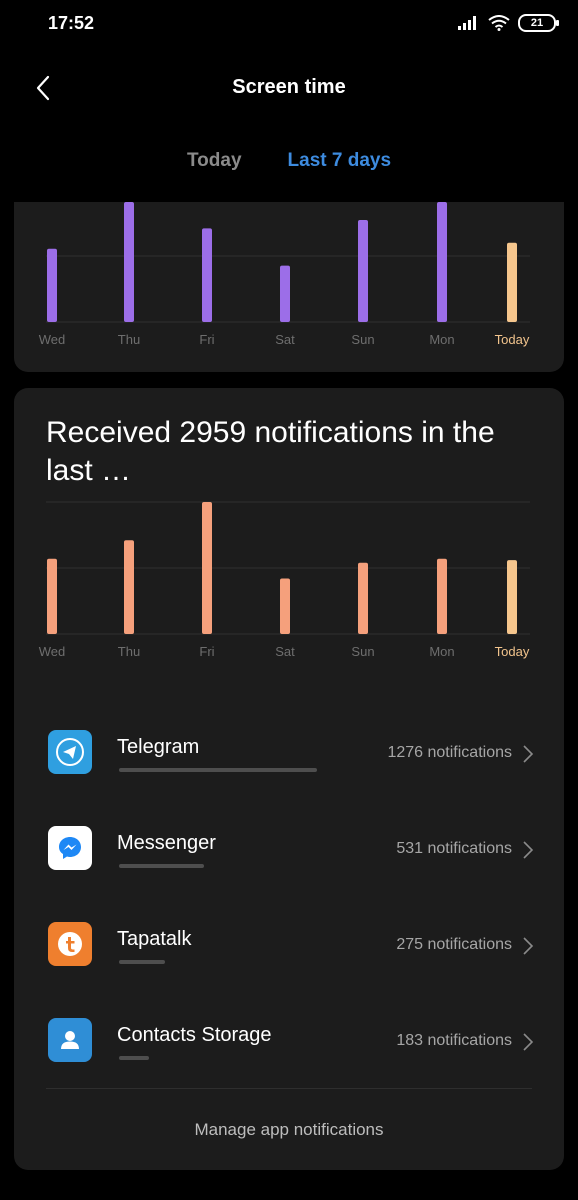  Describe the element at coordinates (289, 1130) in the screenshot. I see `manage-app-notifications-link: Manage app notifications` at that location.